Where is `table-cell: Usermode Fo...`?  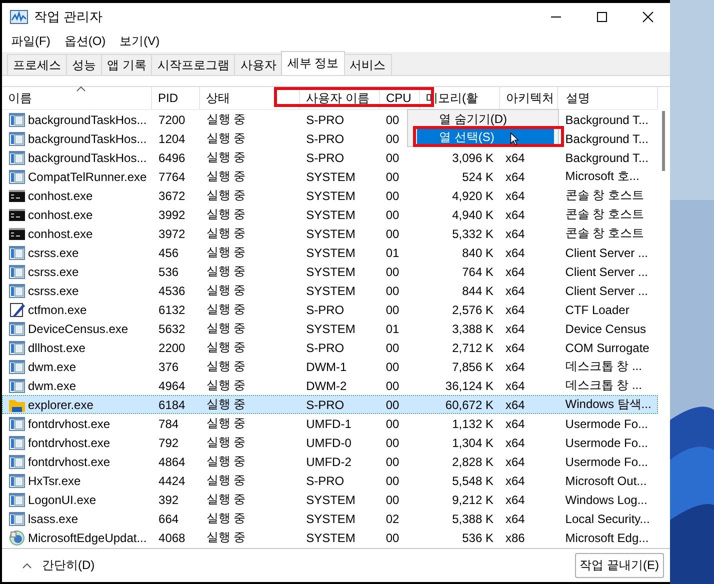 table-cell: Usermode Fo... is located at coordinates (606, 443).